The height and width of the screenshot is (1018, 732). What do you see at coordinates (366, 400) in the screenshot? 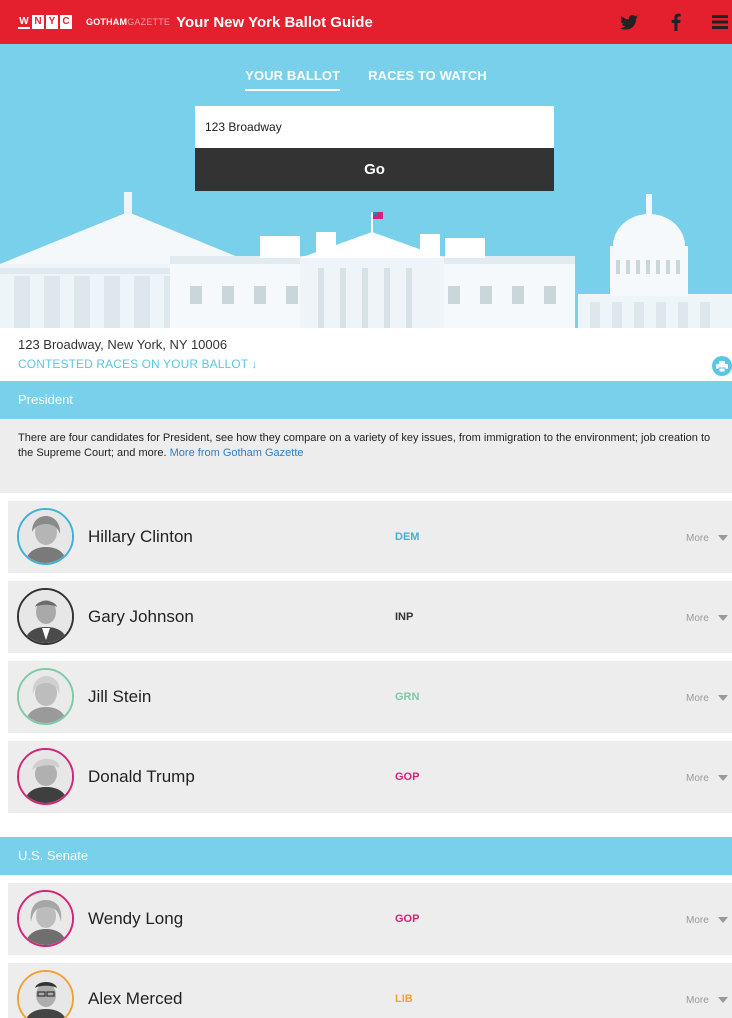
I see `section-heading-president: President` at bounding box center [366, 400].